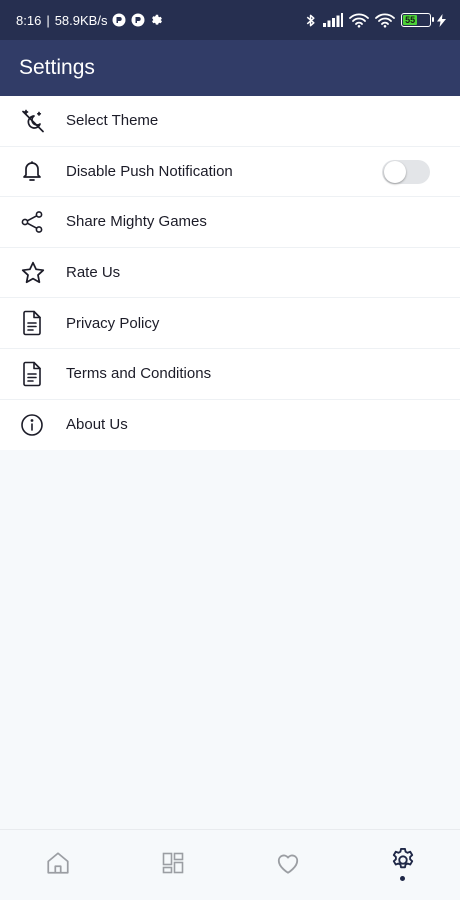  I want to click on star-icon, so click(33, 273).